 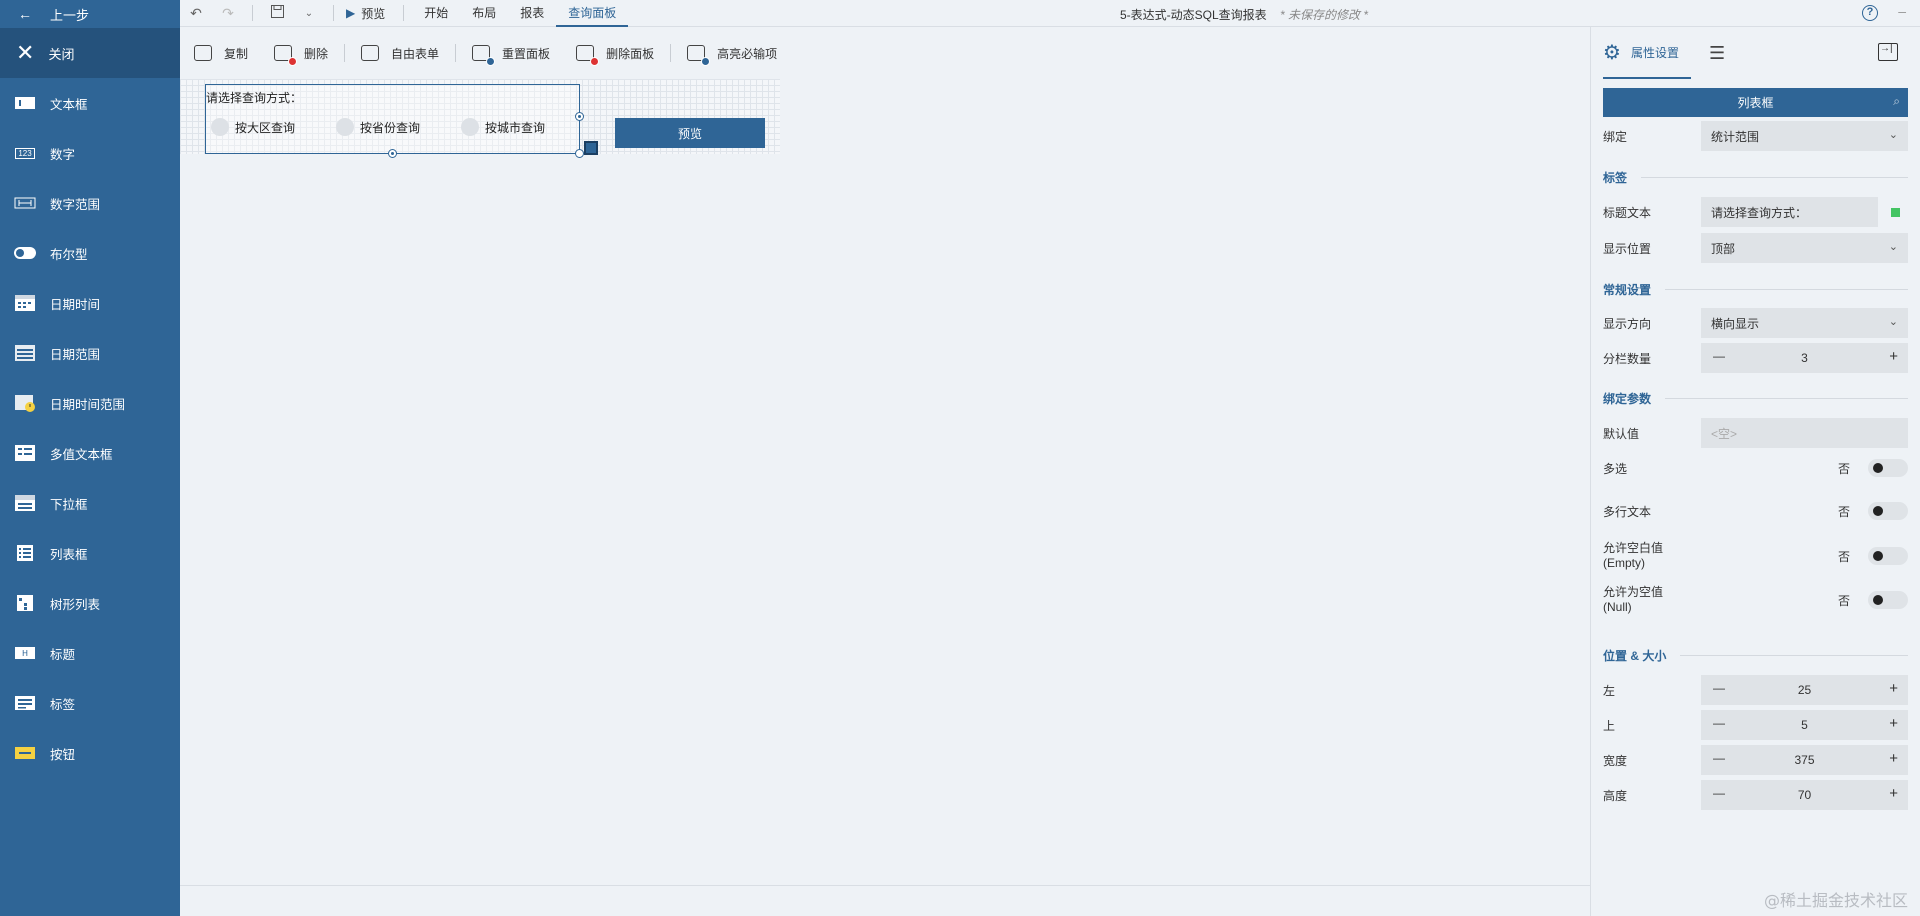 I want to click on tab-report: 报表, so click(x=532, y=13).